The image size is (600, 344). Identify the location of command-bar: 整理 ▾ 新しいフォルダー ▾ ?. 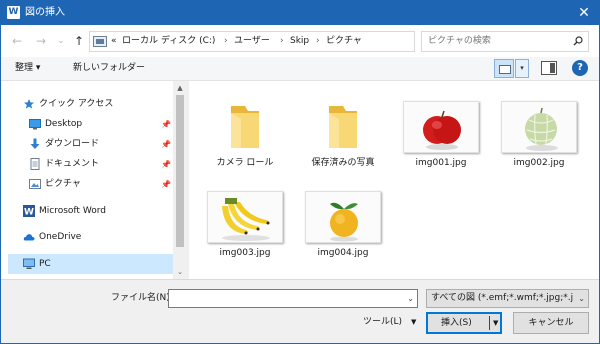
(300, 69).